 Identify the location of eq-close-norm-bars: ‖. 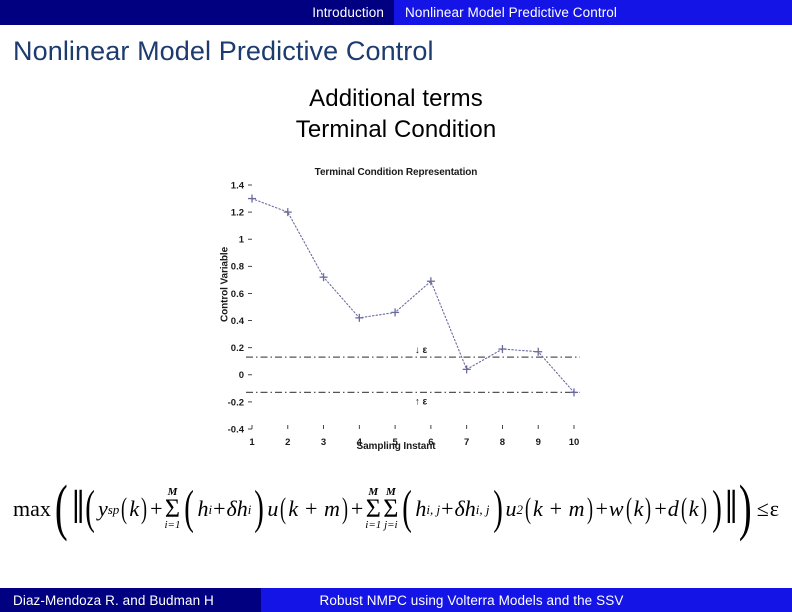
(731, 507).